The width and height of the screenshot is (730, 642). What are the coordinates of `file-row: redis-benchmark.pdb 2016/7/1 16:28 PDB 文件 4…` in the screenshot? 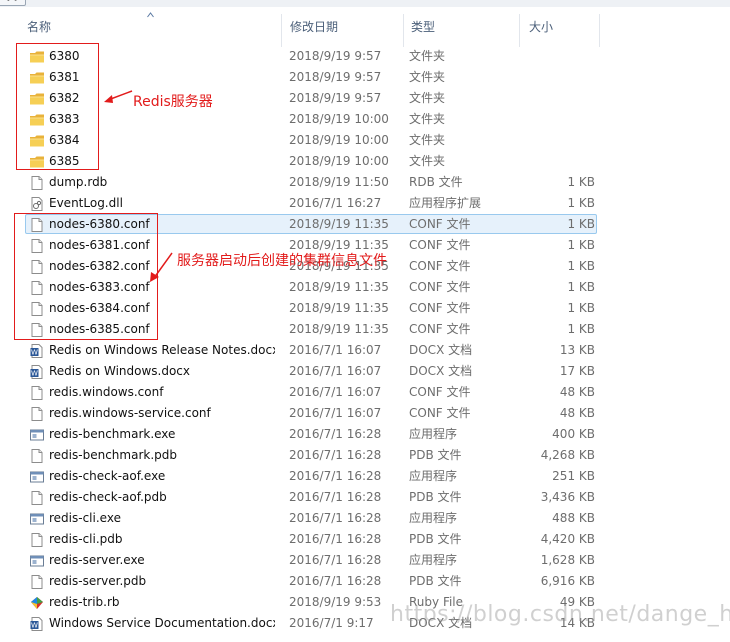 It's located at (365, 455).